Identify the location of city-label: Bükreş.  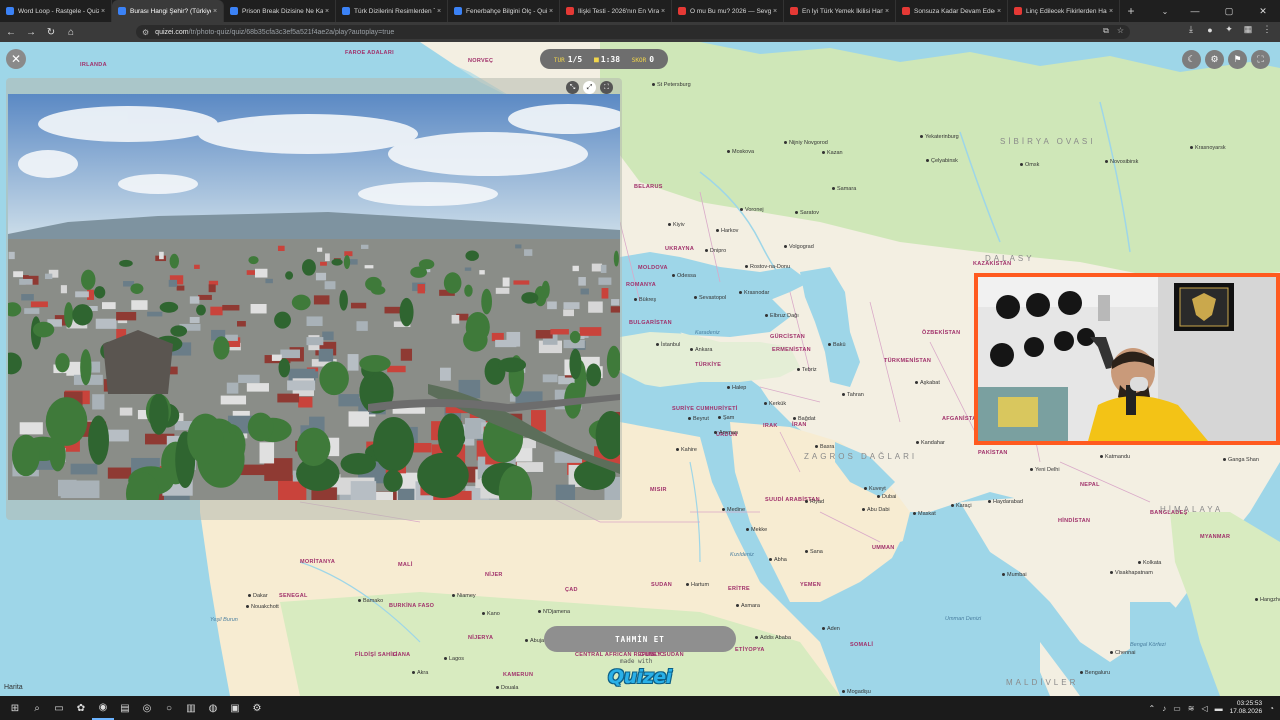
(645, 300).